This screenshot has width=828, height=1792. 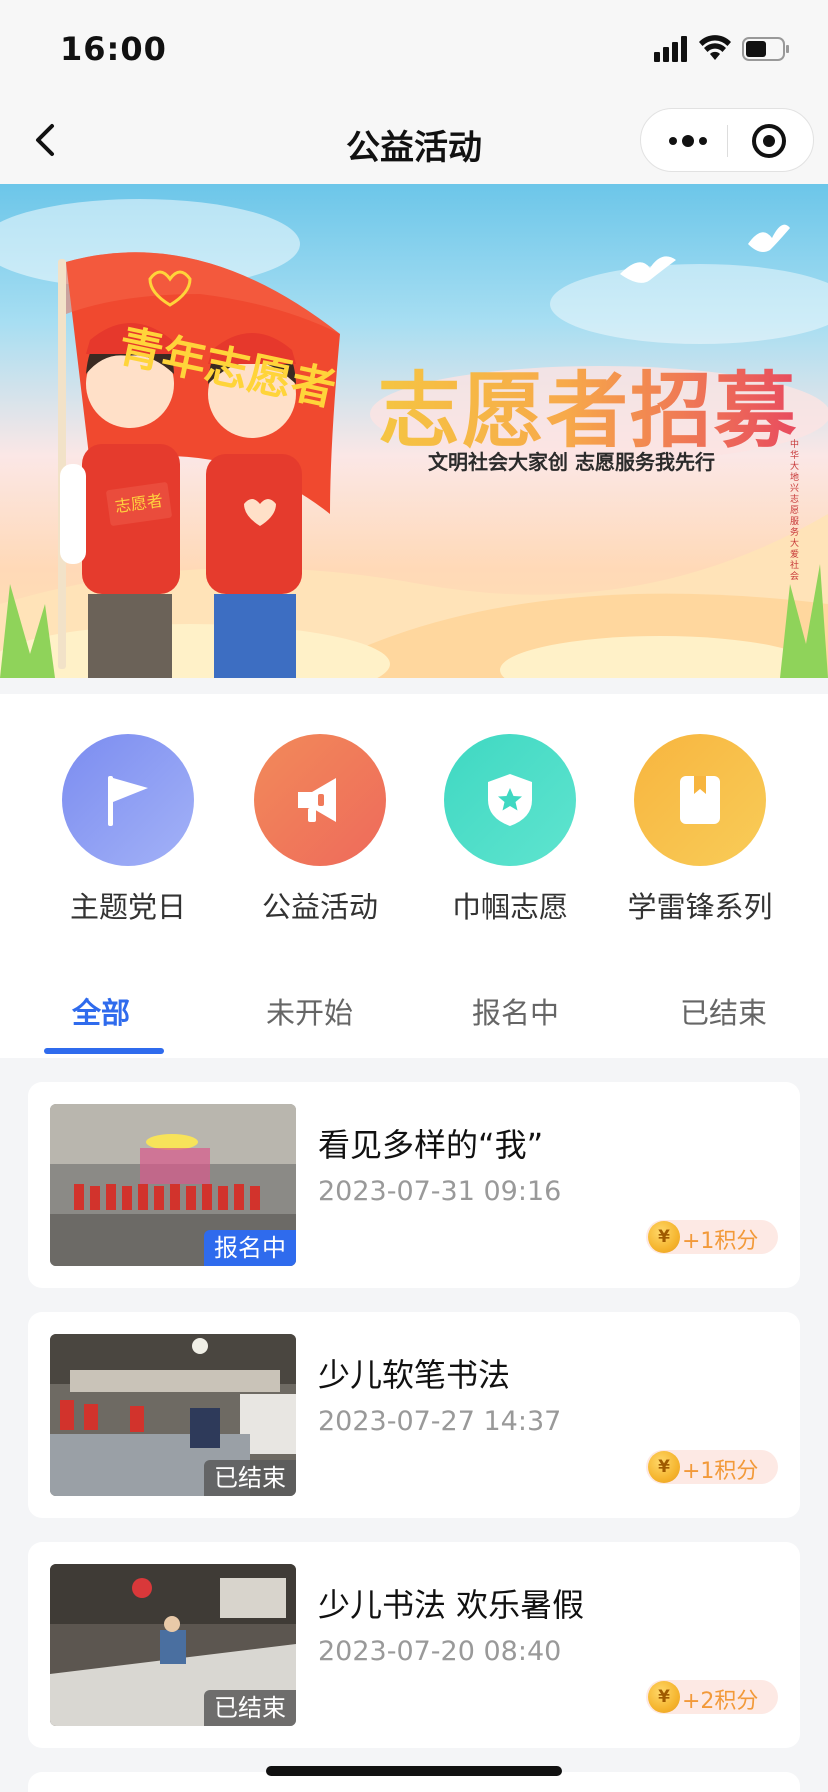 What do you see at coordinates (765, 49) in the screenshot?
I see `battery-icon` at bounding box center [765, 49].